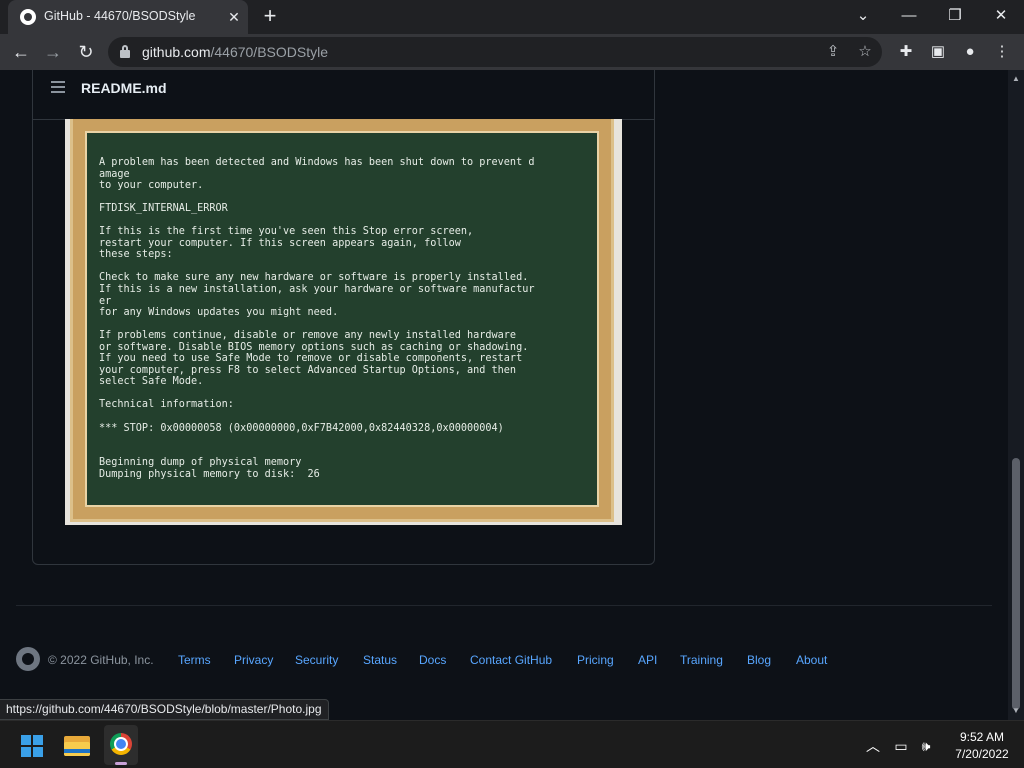 This screenshot has width=1024, height=768. What do you see at coordinates (270, 17) in the screenshot?
I see `new-tab-button: +` at bounding box center [270, 17].